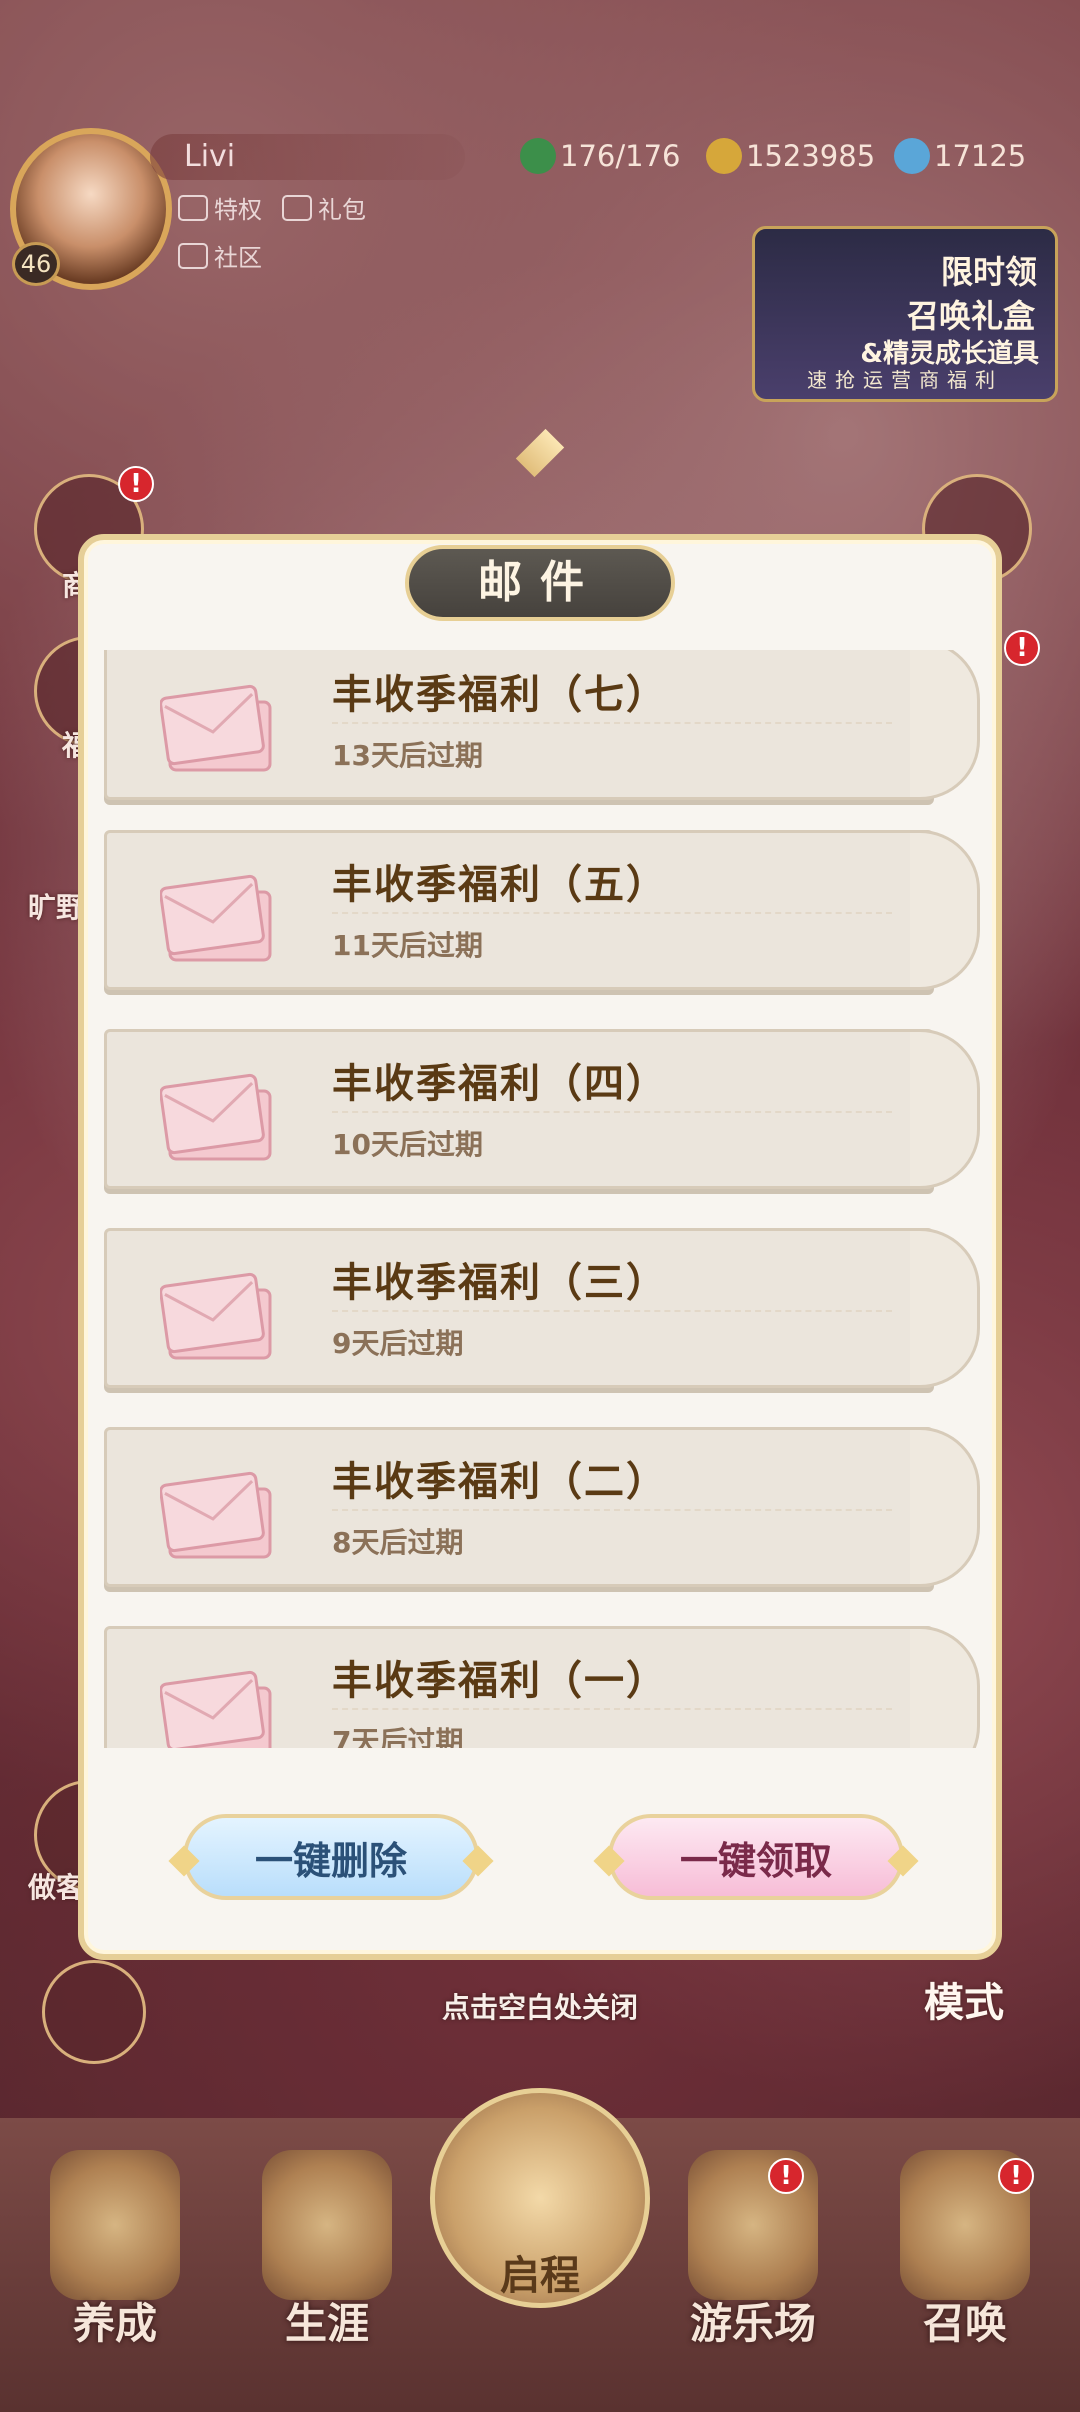 The width and height of the screenshot is (1080, 2412). I want to click on close-hint: 点击空白处关闭, so click(539, 2007).